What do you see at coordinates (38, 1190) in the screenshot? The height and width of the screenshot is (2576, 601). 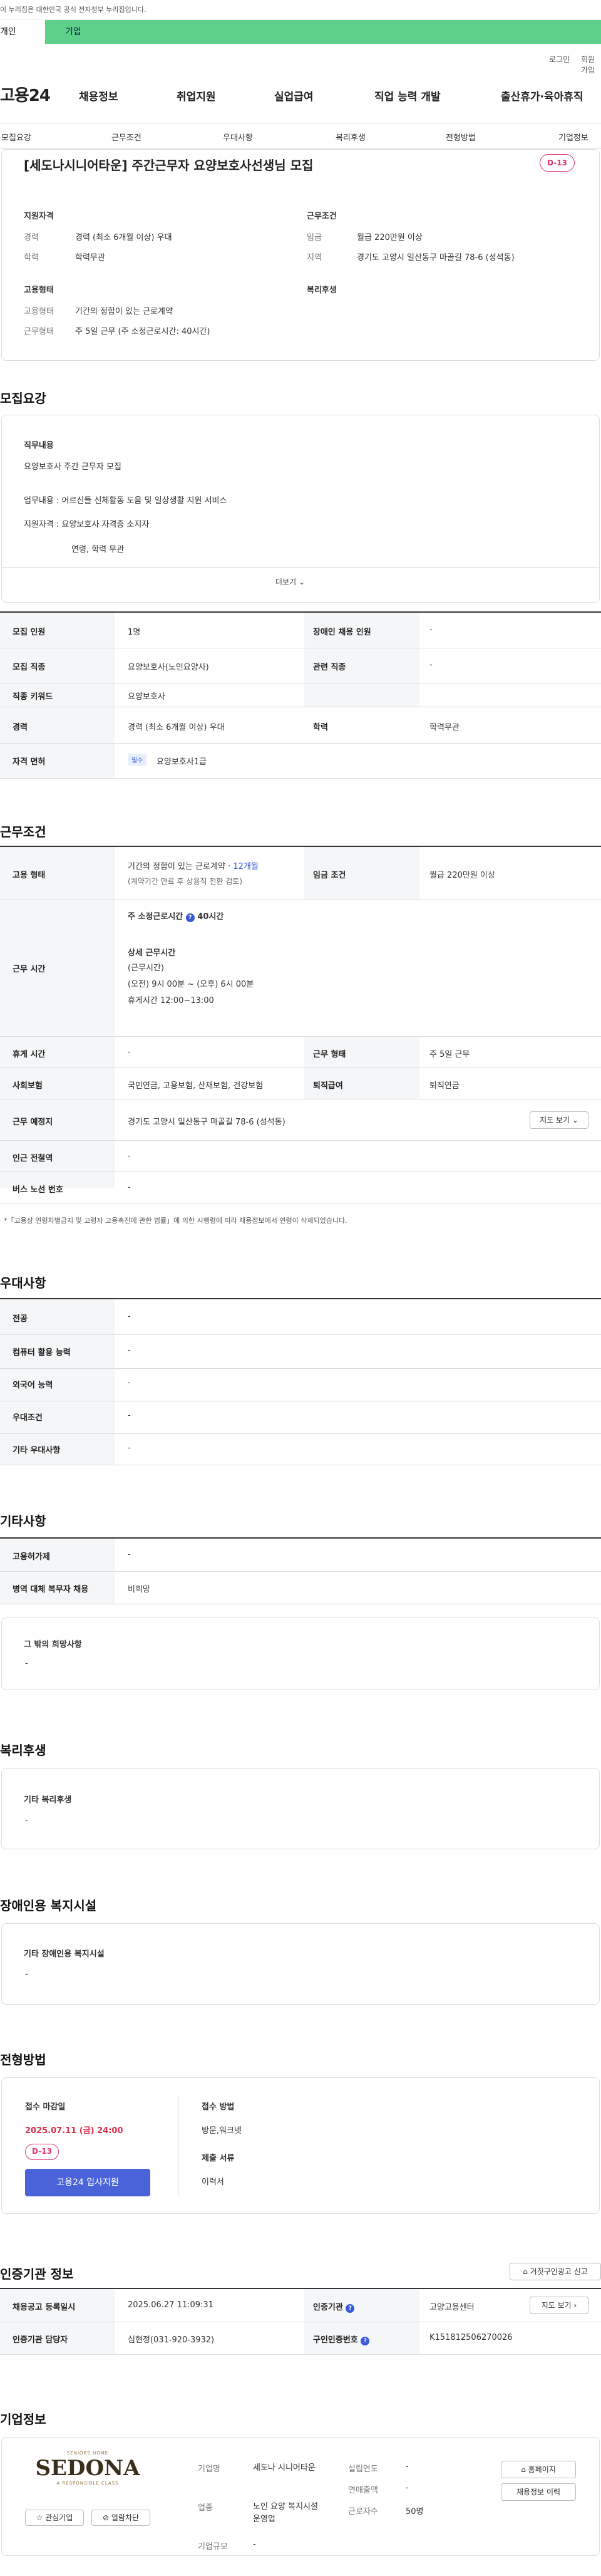 I see `bus-label: 버스 노선 번호` at bounding box center [38, 1190].